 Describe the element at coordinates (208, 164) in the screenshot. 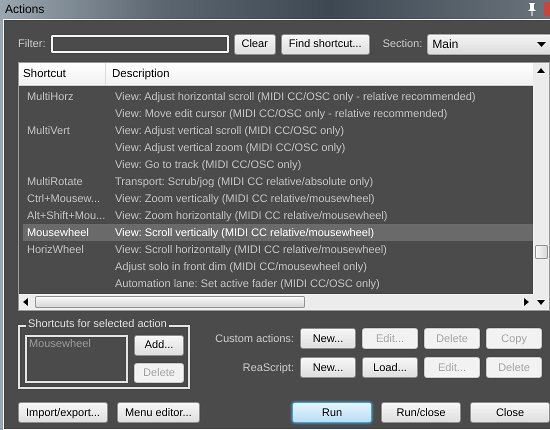

I see `description-cell: View: Go to track (MIDI CC/OSC only)` at that location.